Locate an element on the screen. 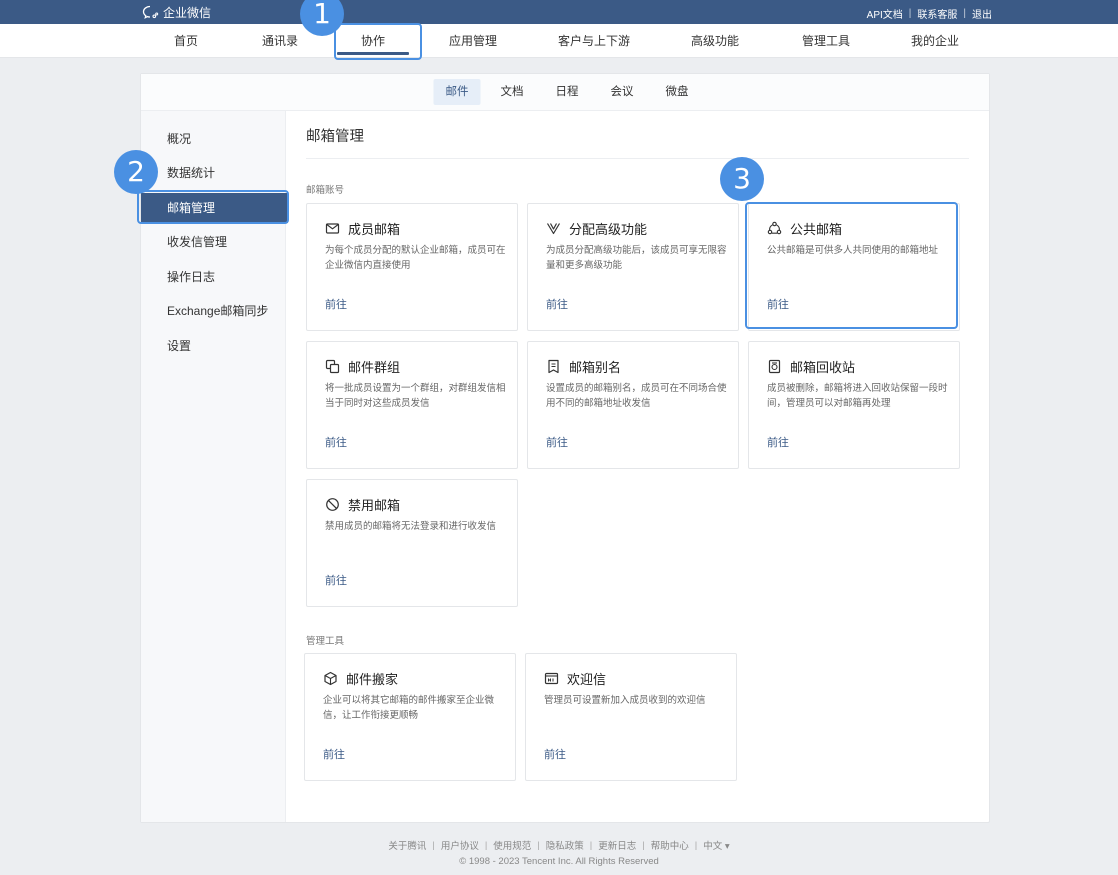 This screenshot has width=1118, height=875. group-icon is located at coordinates (332, 366).